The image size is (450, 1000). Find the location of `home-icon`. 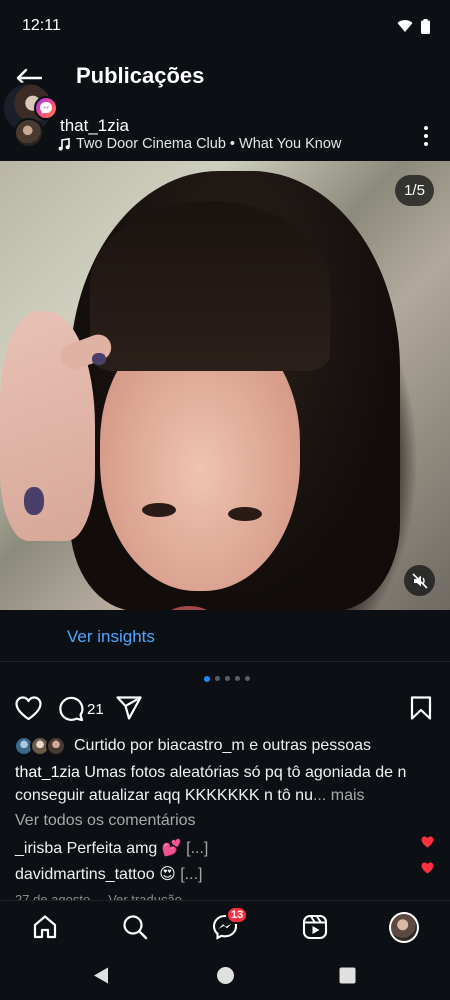

home-icon is located at coordinates (45, 927).